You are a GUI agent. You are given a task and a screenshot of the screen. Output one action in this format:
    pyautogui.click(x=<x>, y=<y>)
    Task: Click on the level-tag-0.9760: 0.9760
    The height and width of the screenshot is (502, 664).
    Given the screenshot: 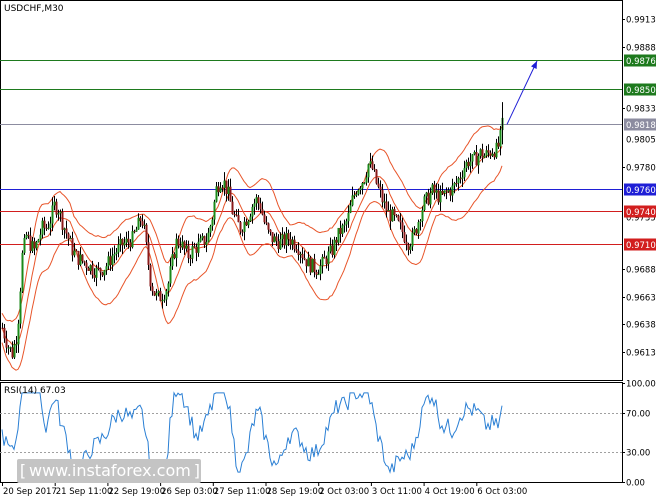 What is the action you would take?
    pyautogui.click(x=640, y=189)
    